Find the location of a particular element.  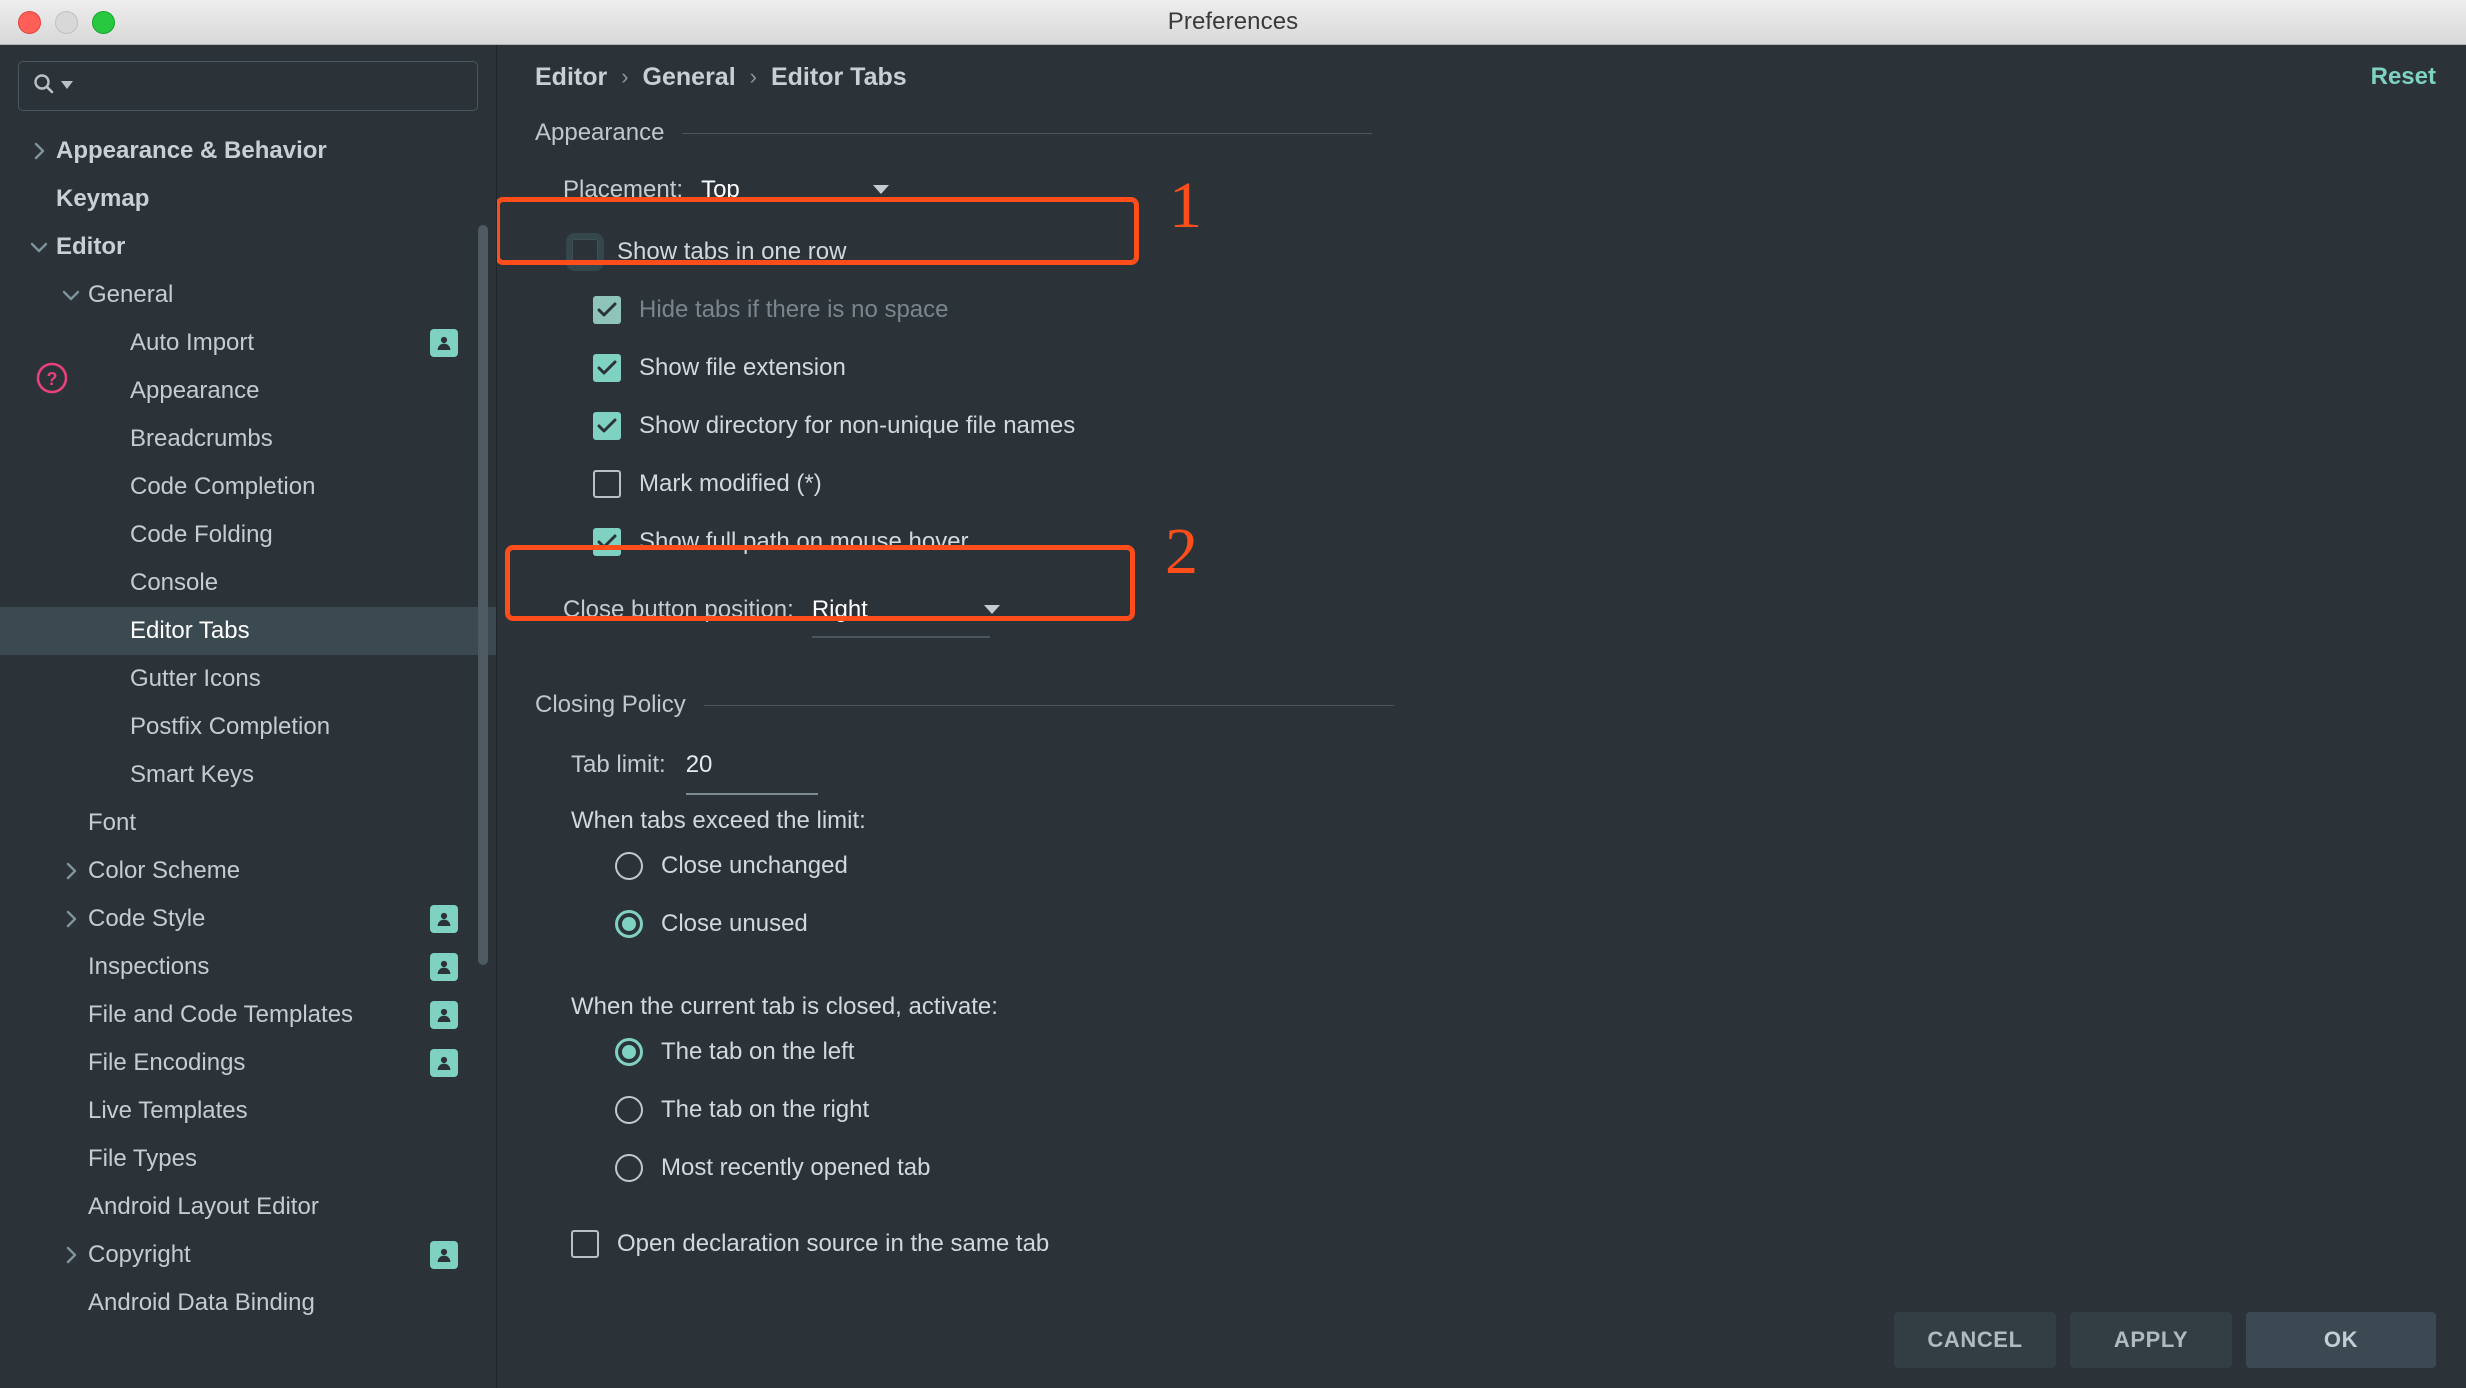

sidebar-item-file-and-code-templates: File and Code Templates is located at coordinates (248, 1015).